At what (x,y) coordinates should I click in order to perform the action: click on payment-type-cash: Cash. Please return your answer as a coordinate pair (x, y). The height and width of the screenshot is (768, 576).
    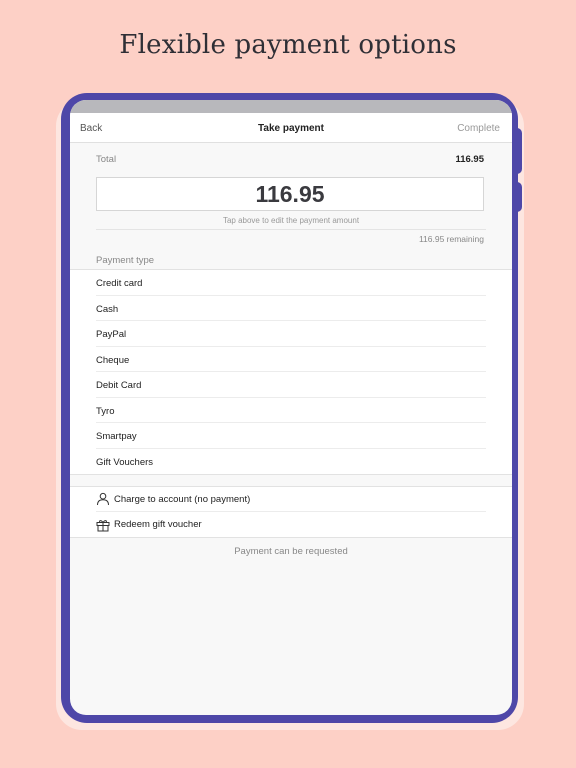
    Looking at the image, I should click on (291, 308).